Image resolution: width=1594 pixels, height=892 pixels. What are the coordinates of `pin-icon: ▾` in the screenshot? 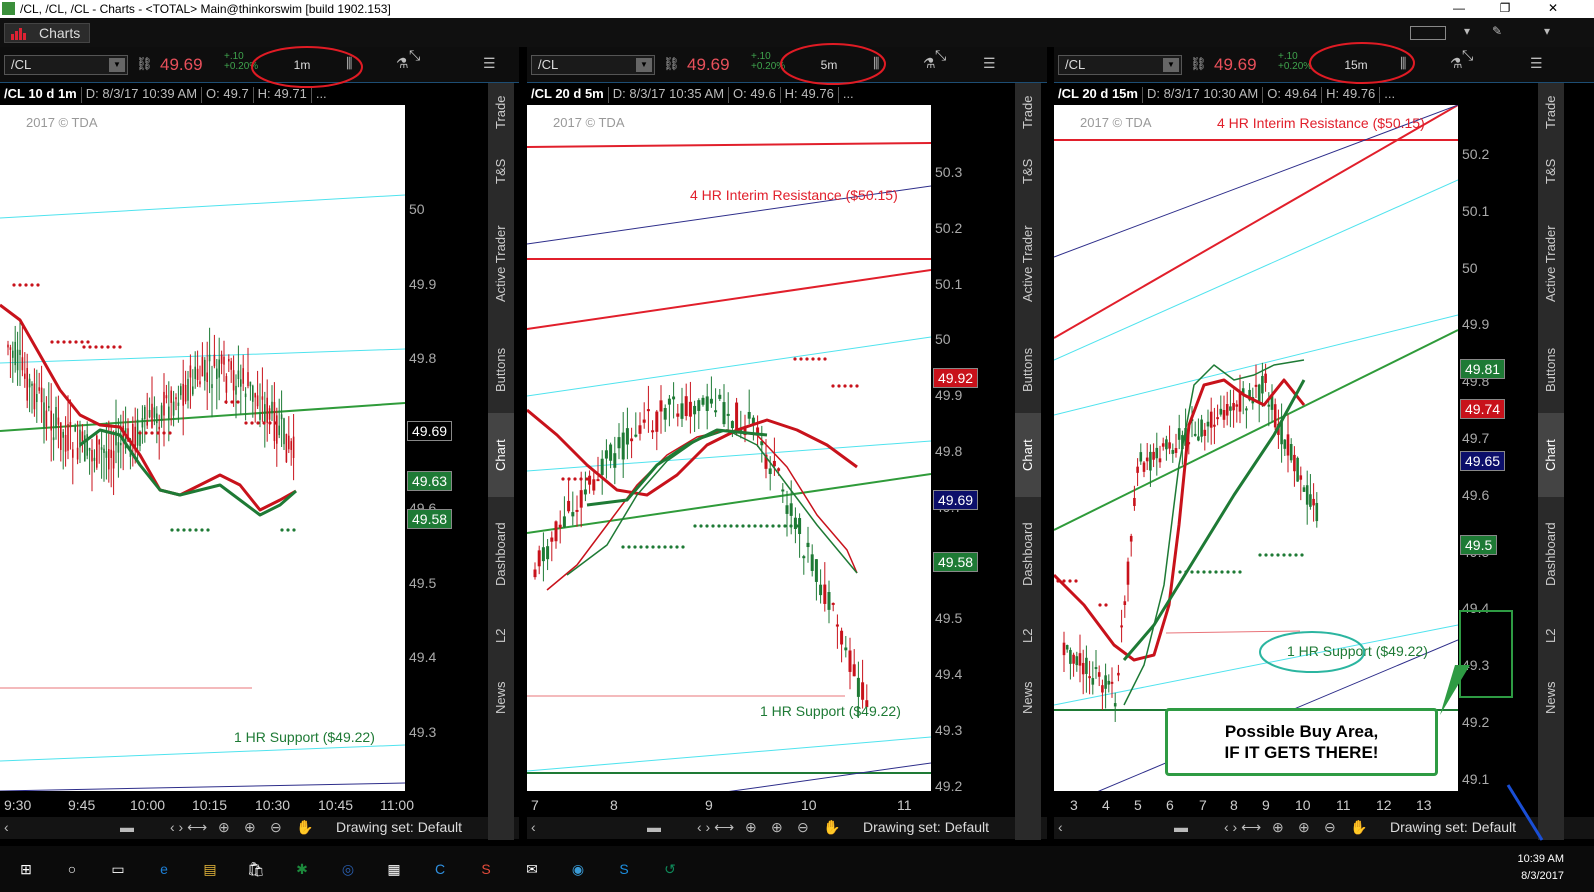 It's located at (1467, 33).